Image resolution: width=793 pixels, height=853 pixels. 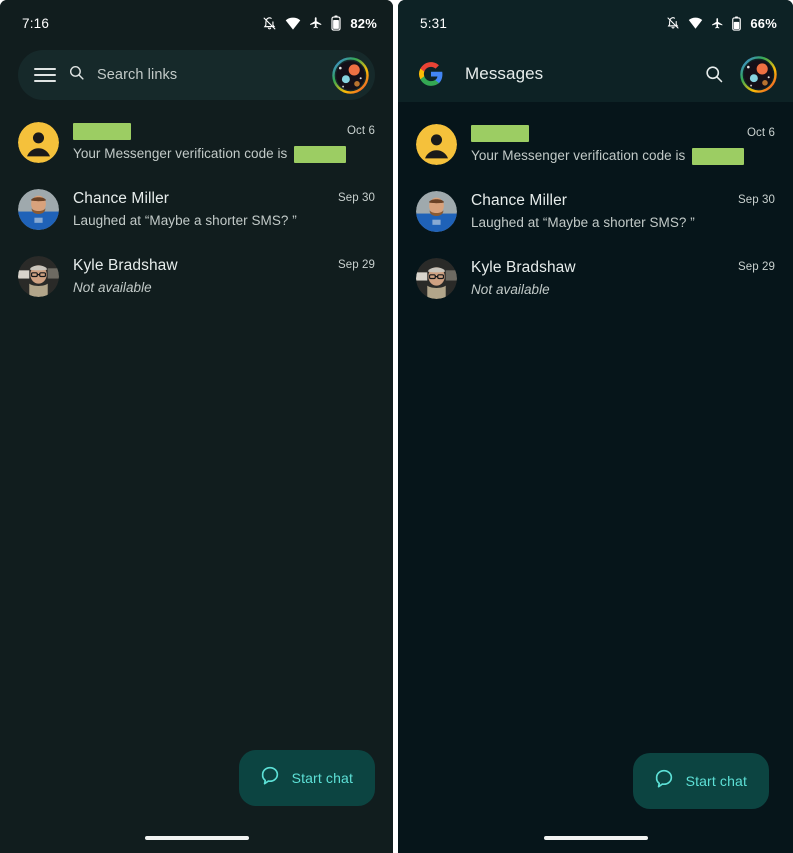 What do you see at coordinates (595, 23) in the screenshot?
I see `status-bar-right: 5:31 66%` at bounding box center [595, 23].